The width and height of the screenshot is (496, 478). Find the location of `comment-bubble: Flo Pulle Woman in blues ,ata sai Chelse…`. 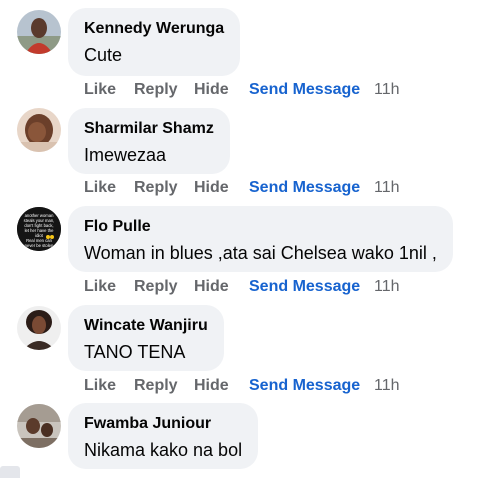

comment-bubble: Flo Pulle Woman in blues ,ata sai Chelse… is located at coordinates (260, 239).